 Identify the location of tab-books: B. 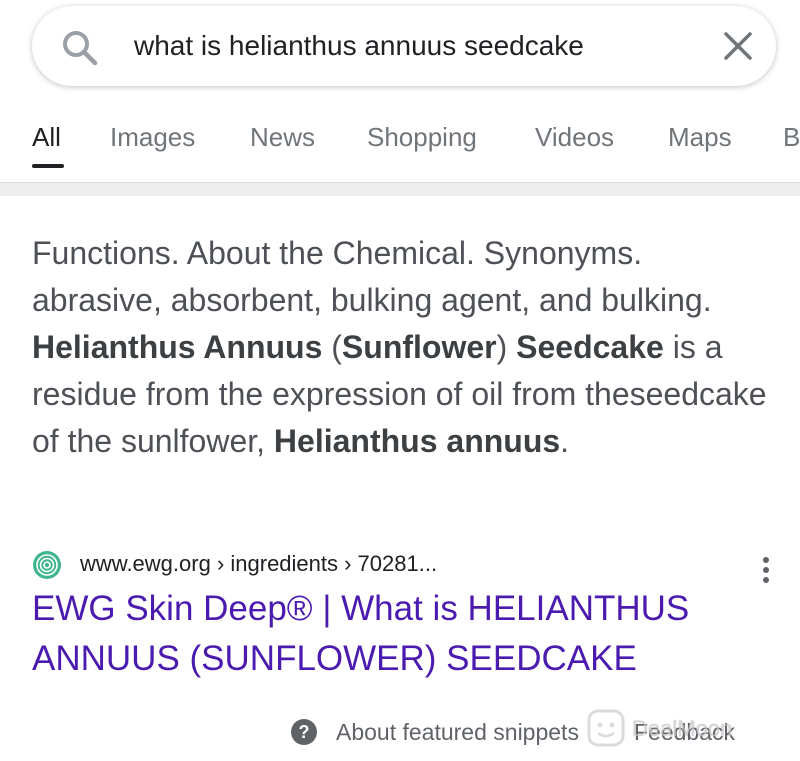
(791, 137).